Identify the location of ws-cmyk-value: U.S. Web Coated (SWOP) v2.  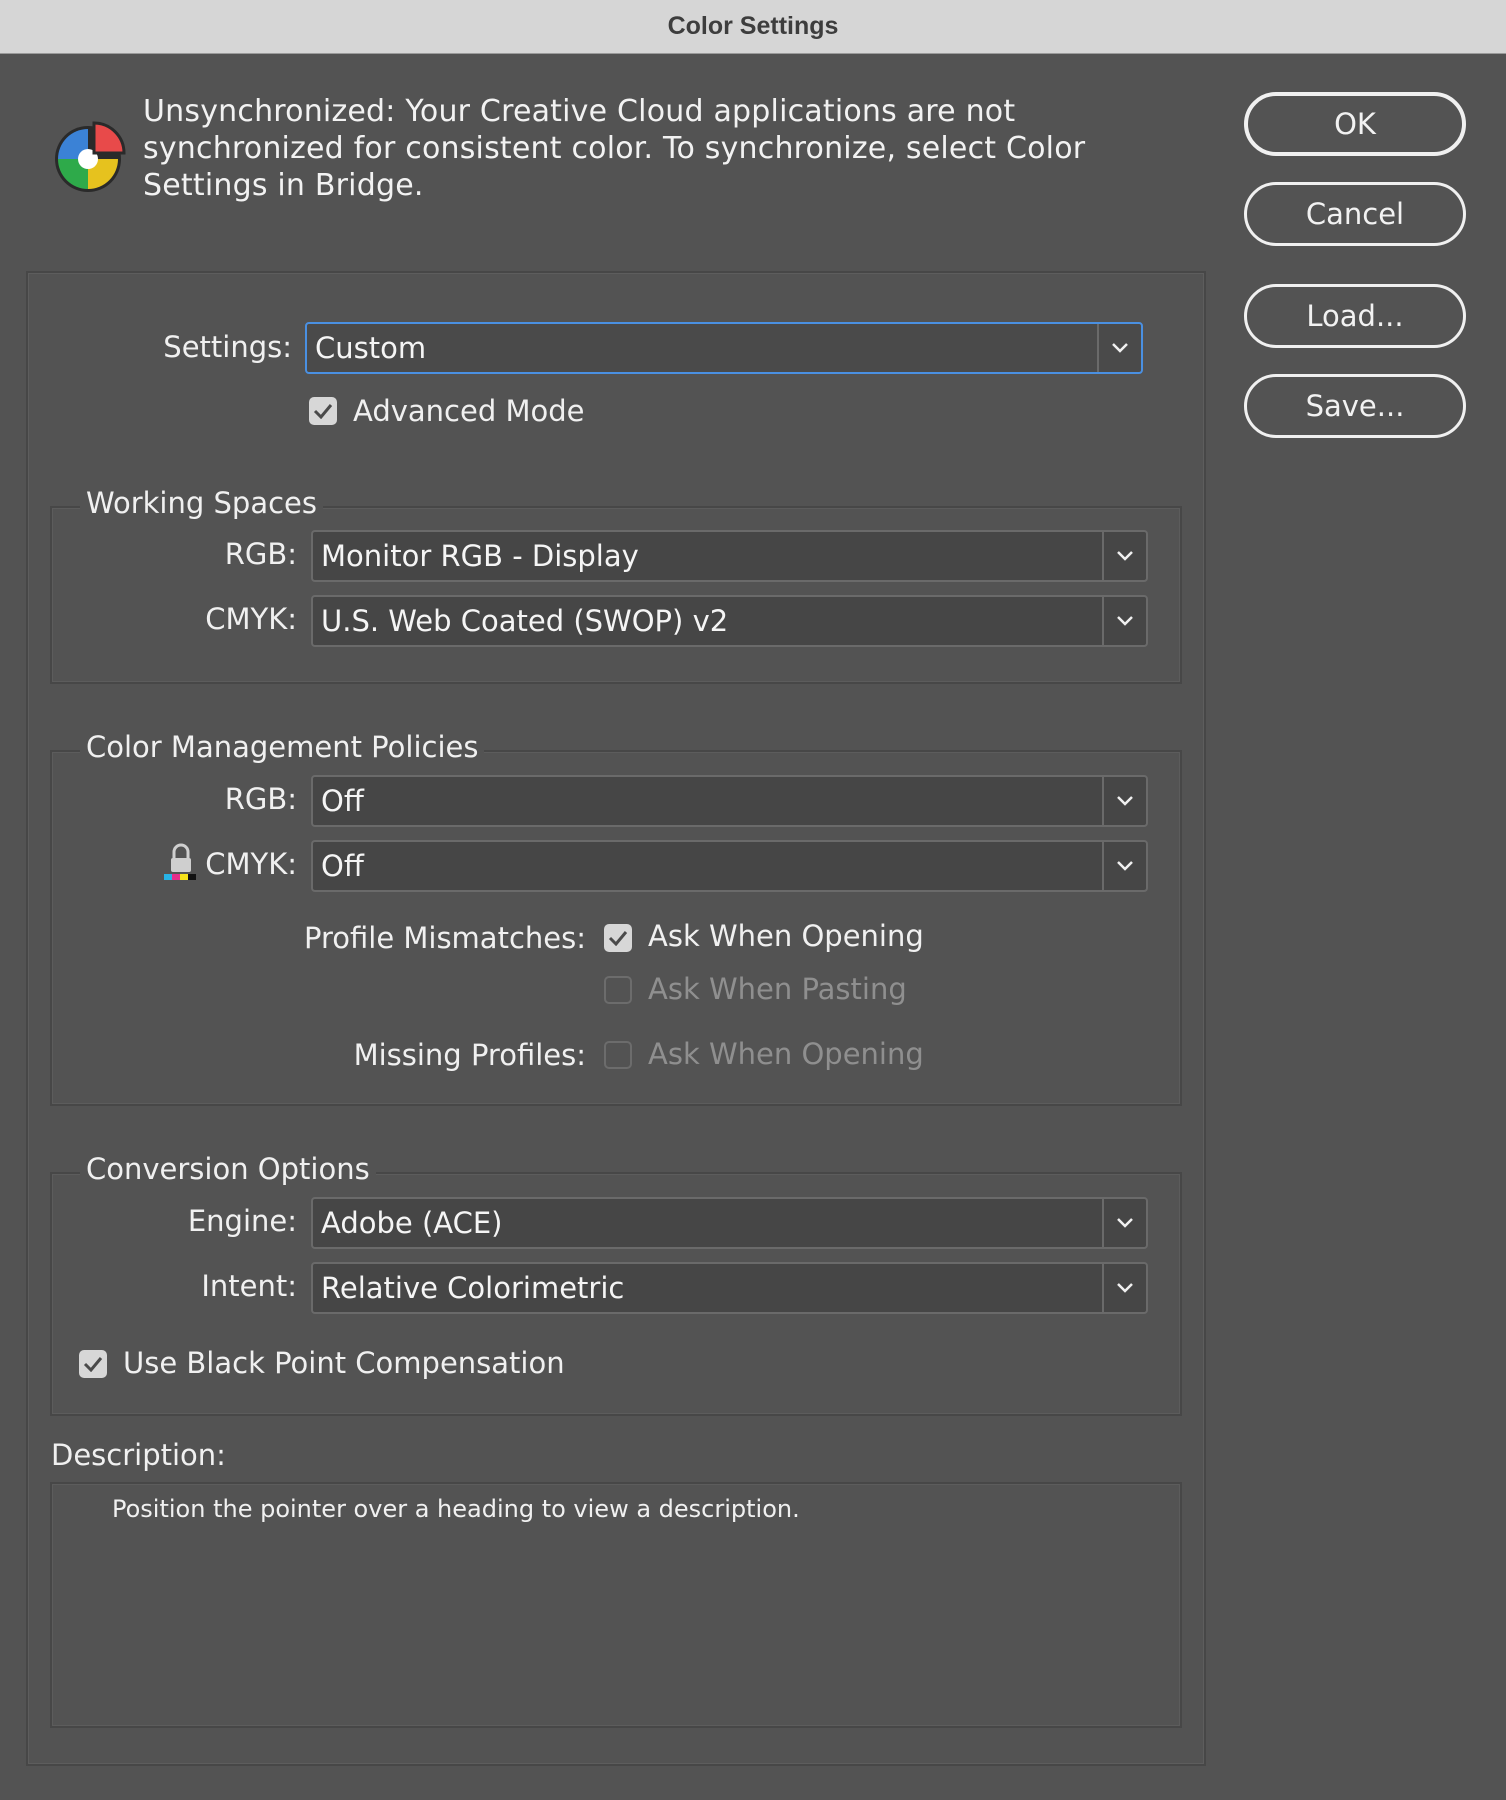
(525, 621).